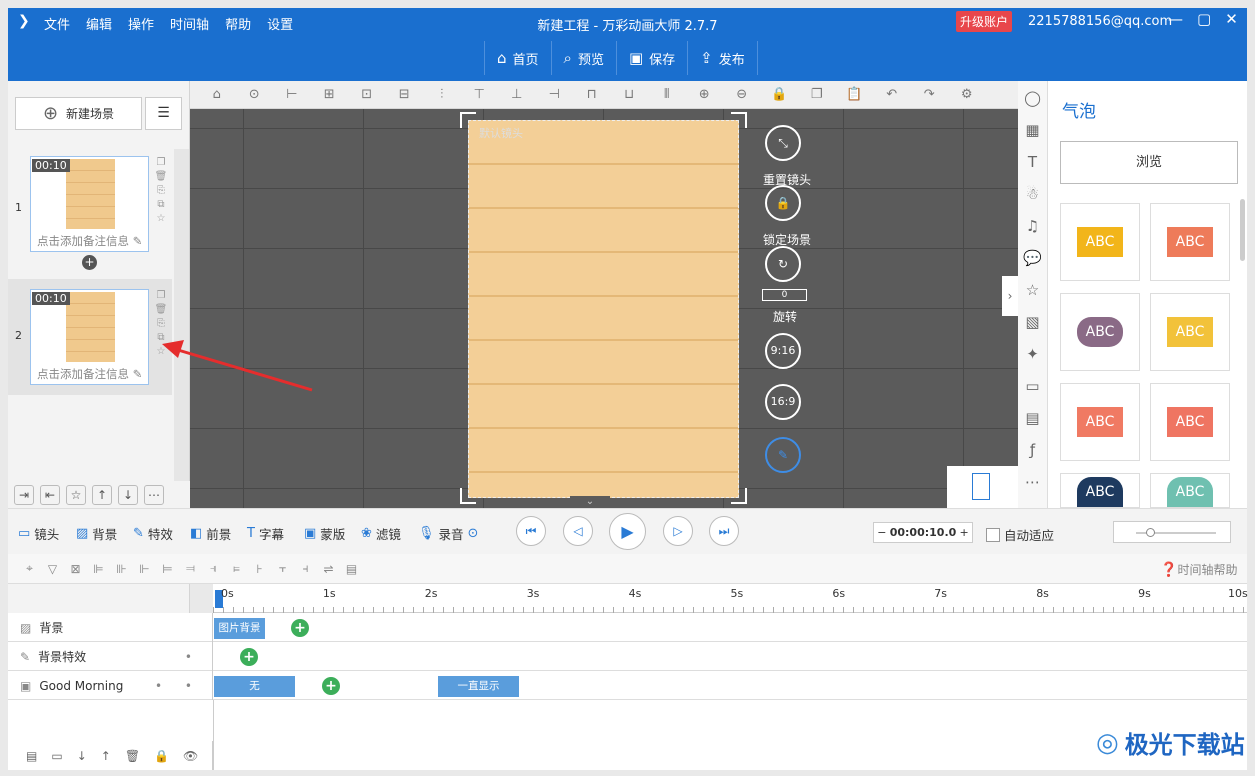  Describe the element at coordinates (75, 569) in the screenshot. I see `clear-filter-icon: ⊠` at that location.